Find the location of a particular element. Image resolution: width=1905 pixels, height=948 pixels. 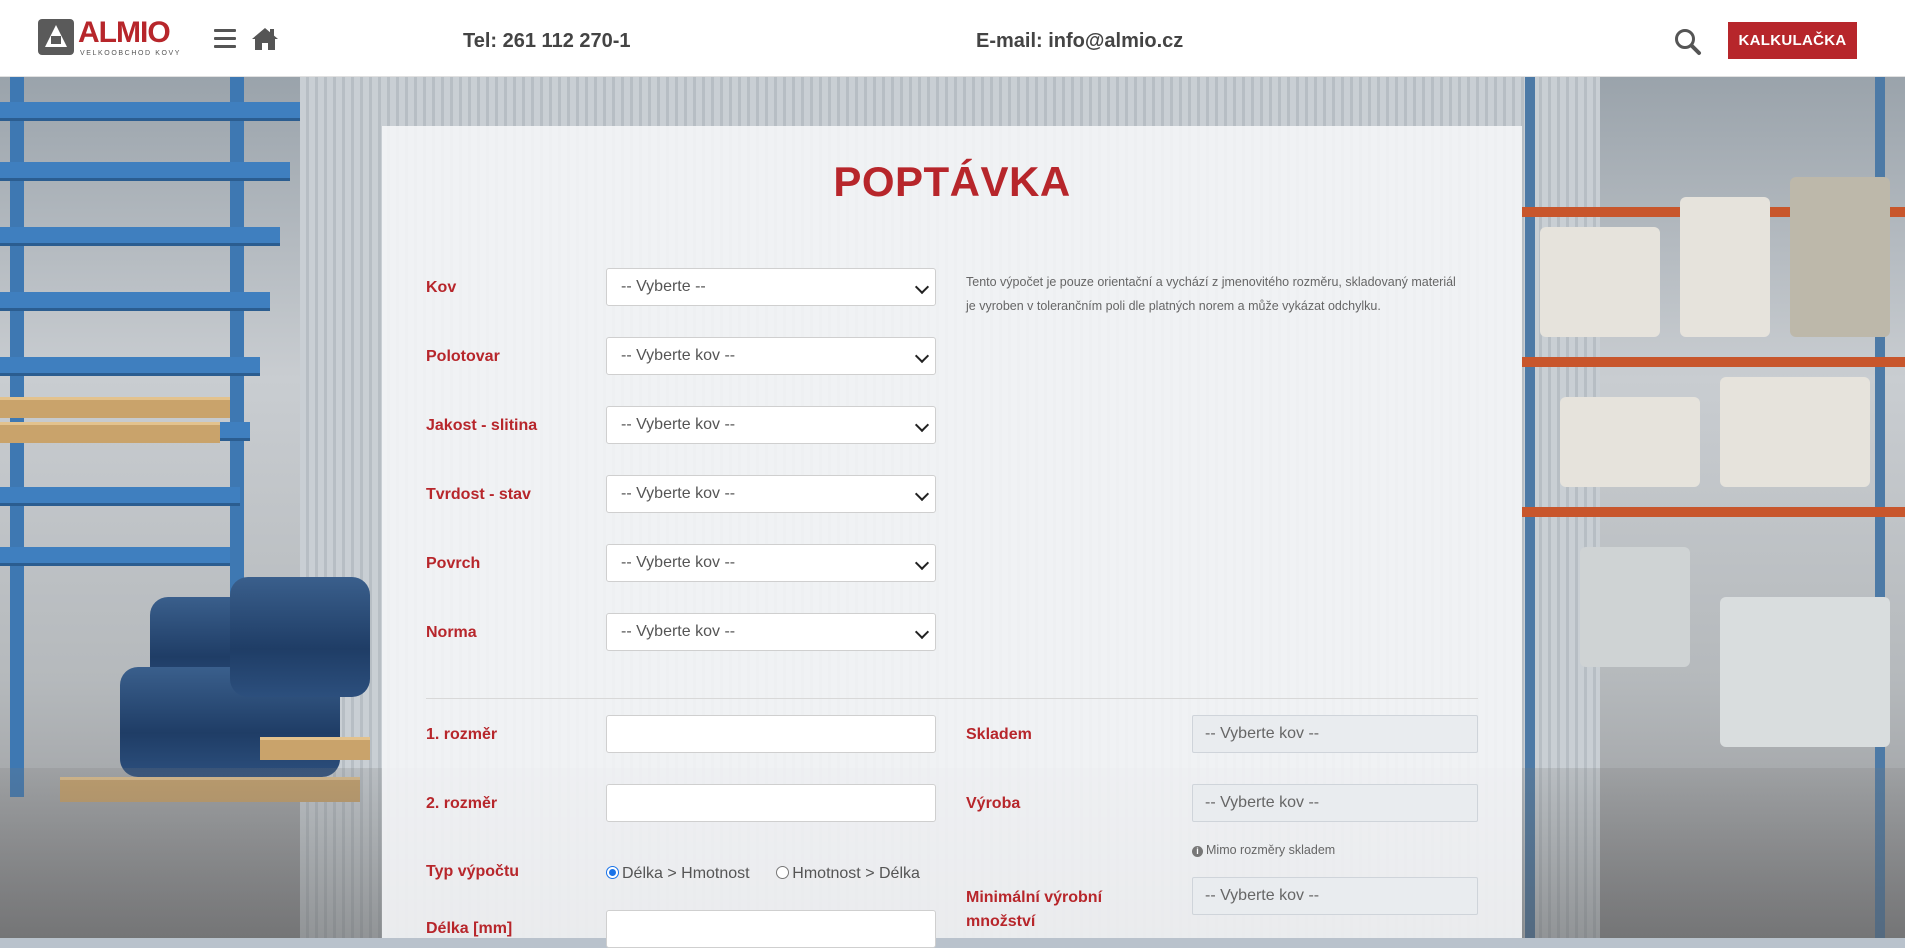

logo-mark-icon is located at coordinates (56, 37).